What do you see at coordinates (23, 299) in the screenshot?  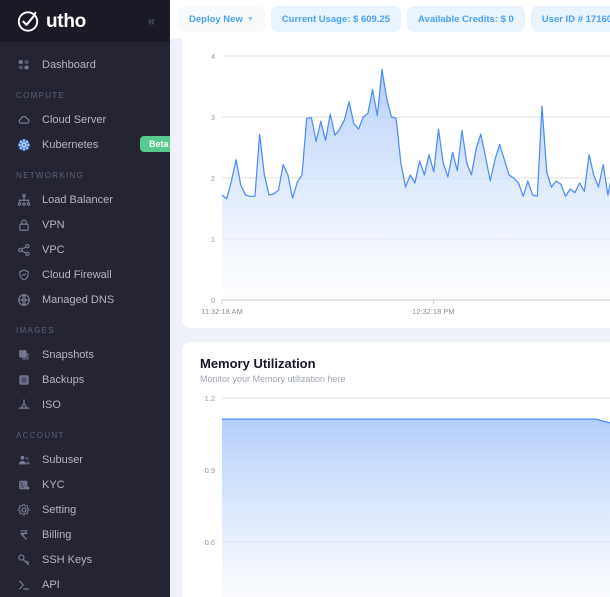 I see `globe-icon` at bounding box center [23, 299].